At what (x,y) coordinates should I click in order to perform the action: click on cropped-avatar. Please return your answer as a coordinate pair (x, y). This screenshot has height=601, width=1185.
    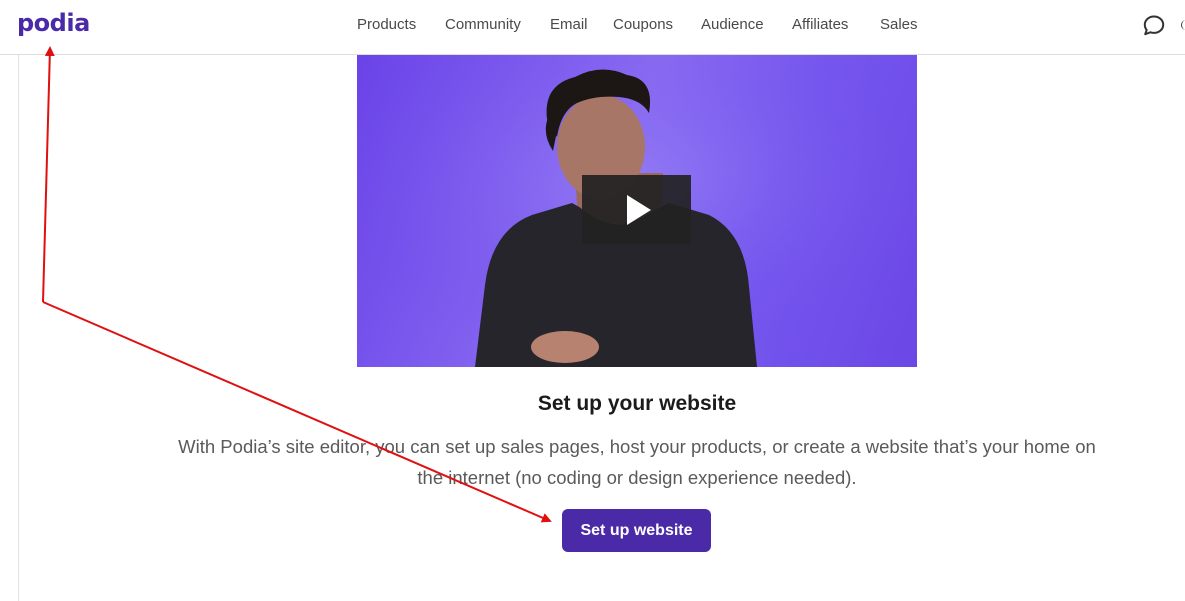
    Looking at the image, I should click on (1183, 25).